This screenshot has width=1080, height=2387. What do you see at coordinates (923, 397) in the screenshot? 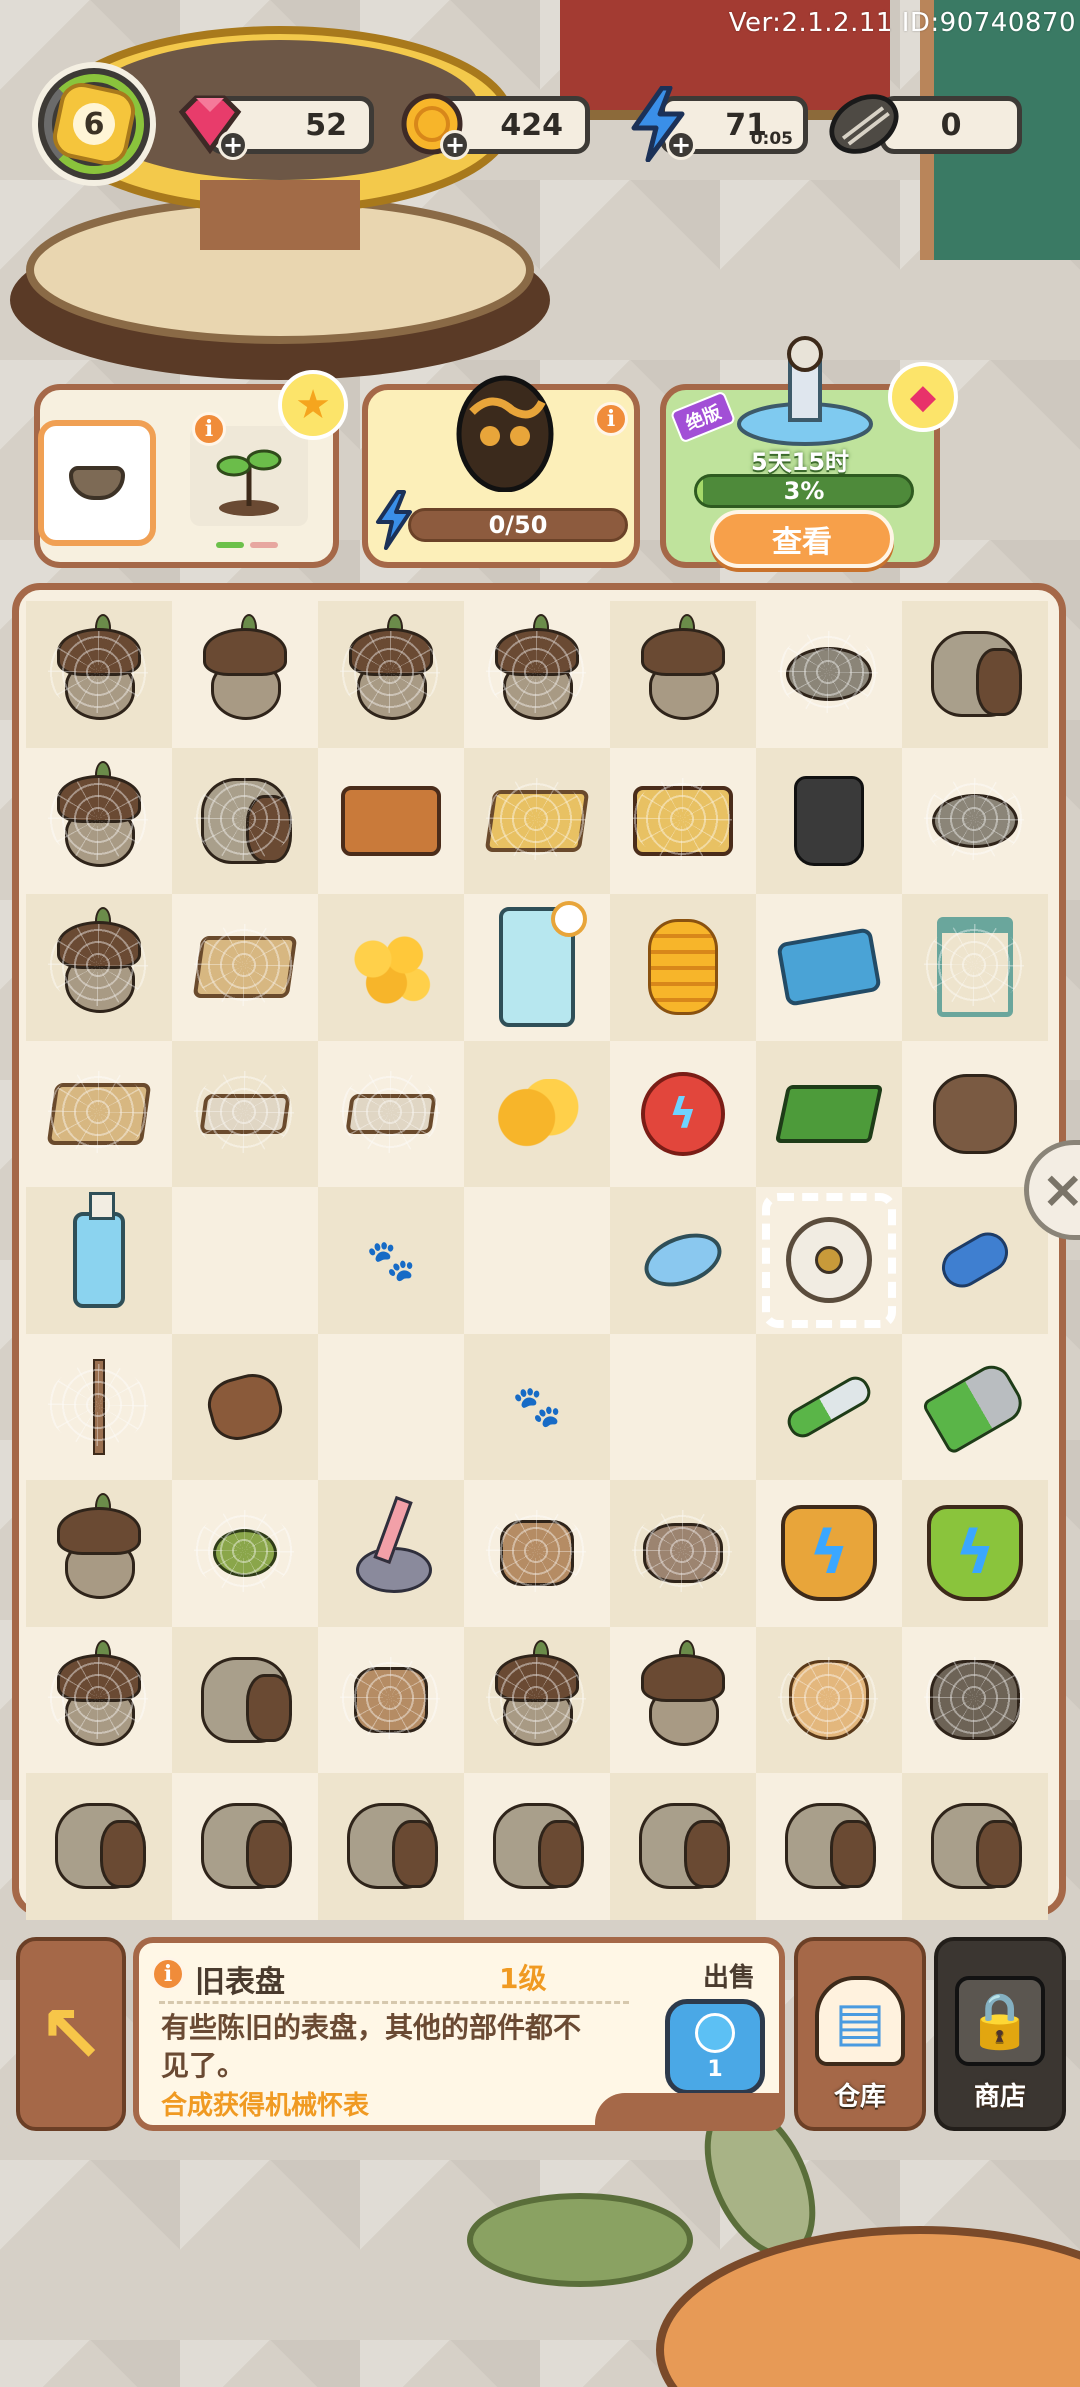
I see `gem-reward-icon: ◆` at bounding box center [923, 397].